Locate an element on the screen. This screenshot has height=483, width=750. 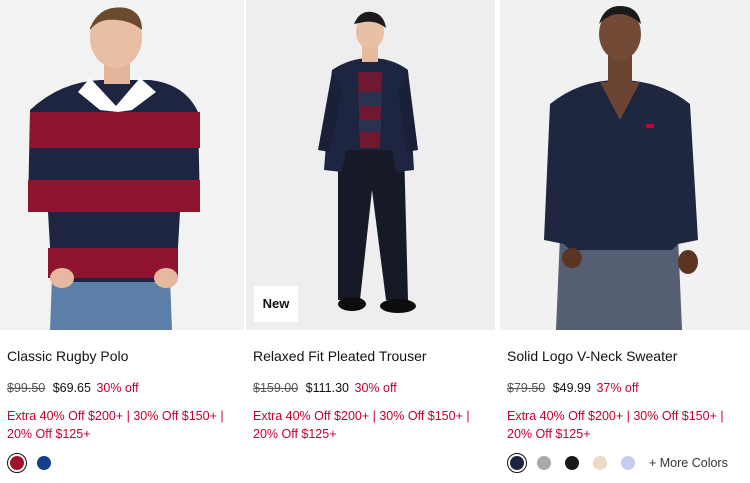
product-title: Classic Rugby Polo is located at coordinates (67, 356).